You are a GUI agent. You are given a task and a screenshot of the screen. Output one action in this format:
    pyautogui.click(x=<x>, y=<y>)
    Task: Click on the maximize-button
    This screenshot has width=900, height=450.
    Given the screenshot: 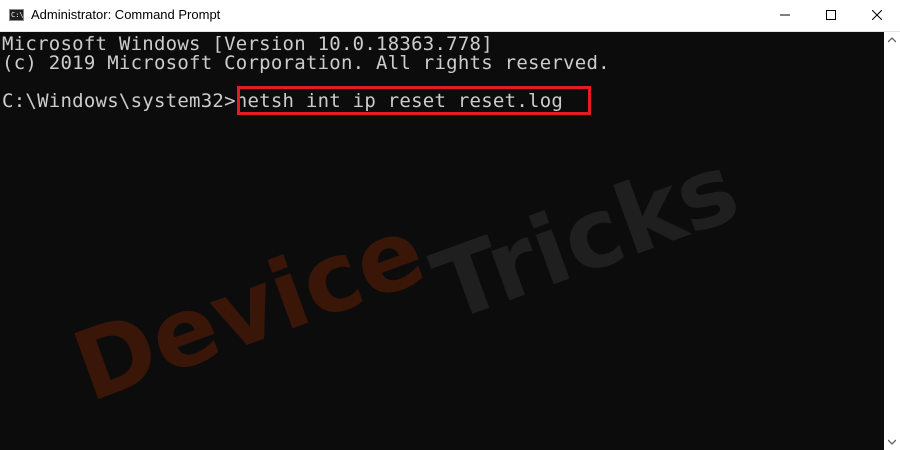 What is the action you would take?
    pyautogui.click(x=831, y=15)
    